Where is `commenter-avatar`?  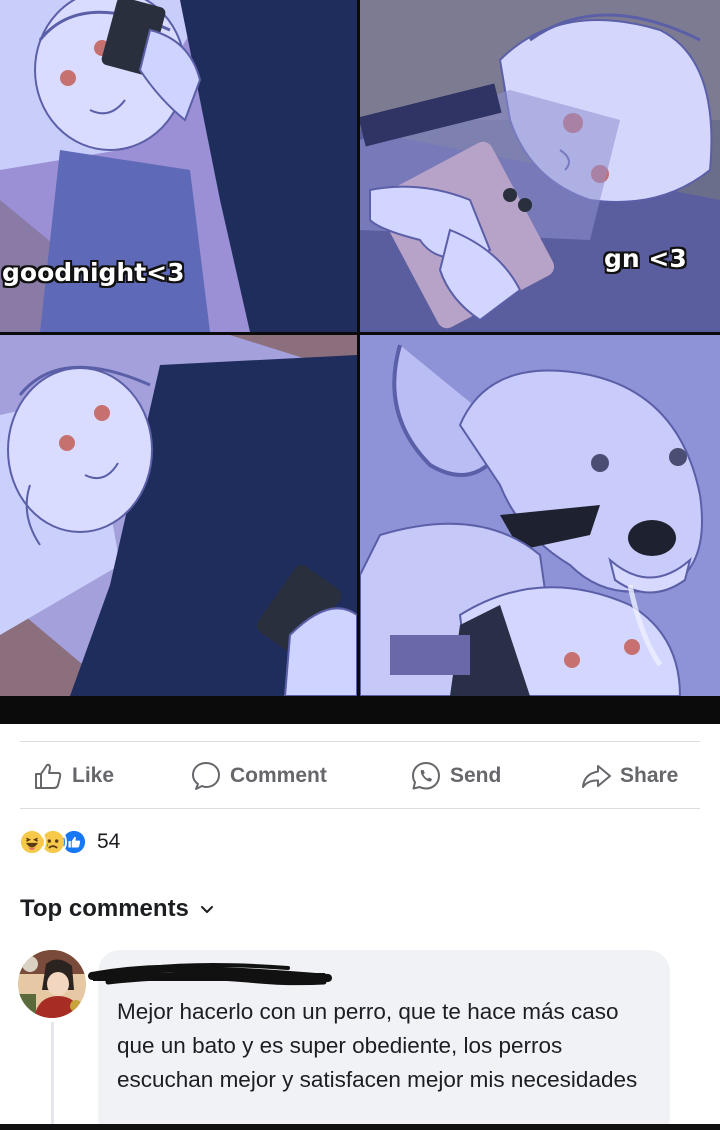
commenter-avatar is located at coordinates (52, 984).